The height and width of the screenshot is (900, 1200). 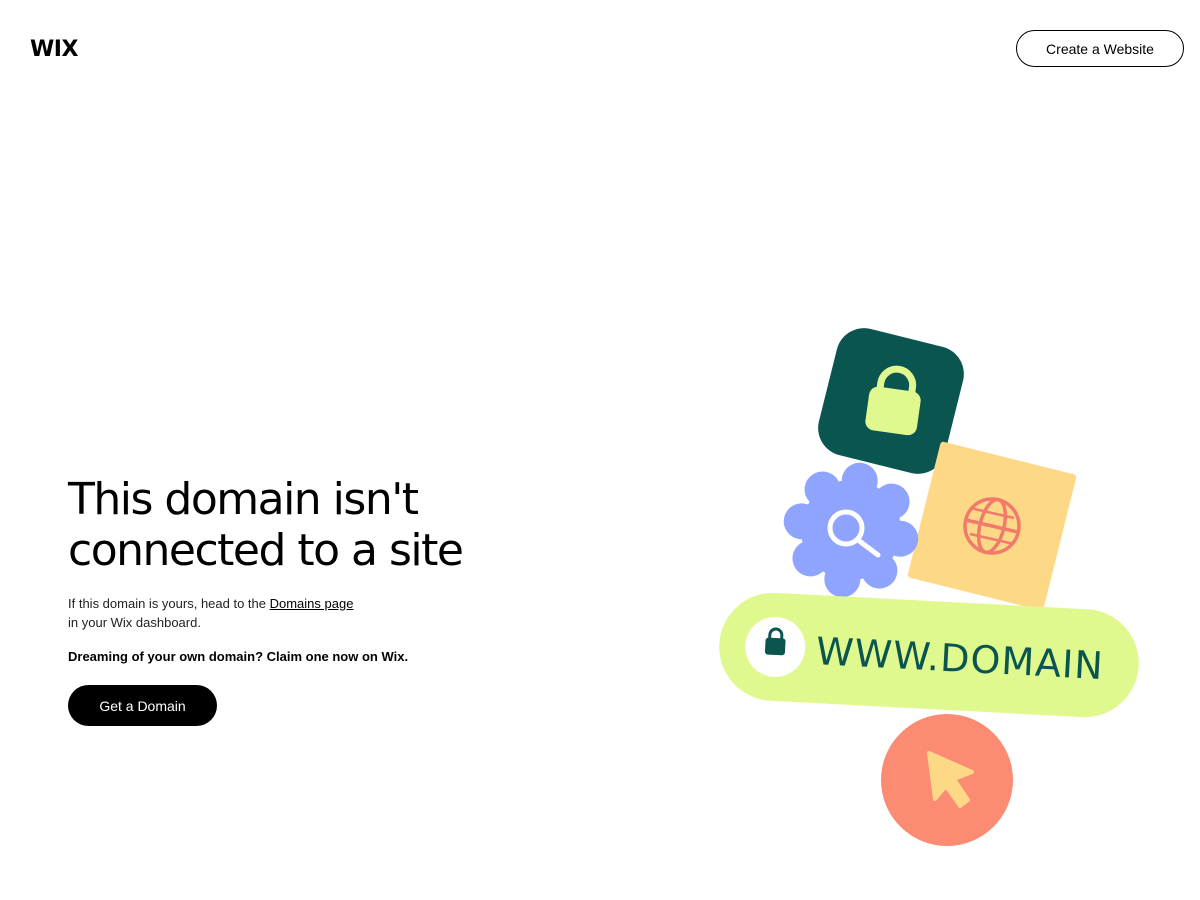 I want to click on headline-line-1: This domain isn't, so click(x=243, y=499).